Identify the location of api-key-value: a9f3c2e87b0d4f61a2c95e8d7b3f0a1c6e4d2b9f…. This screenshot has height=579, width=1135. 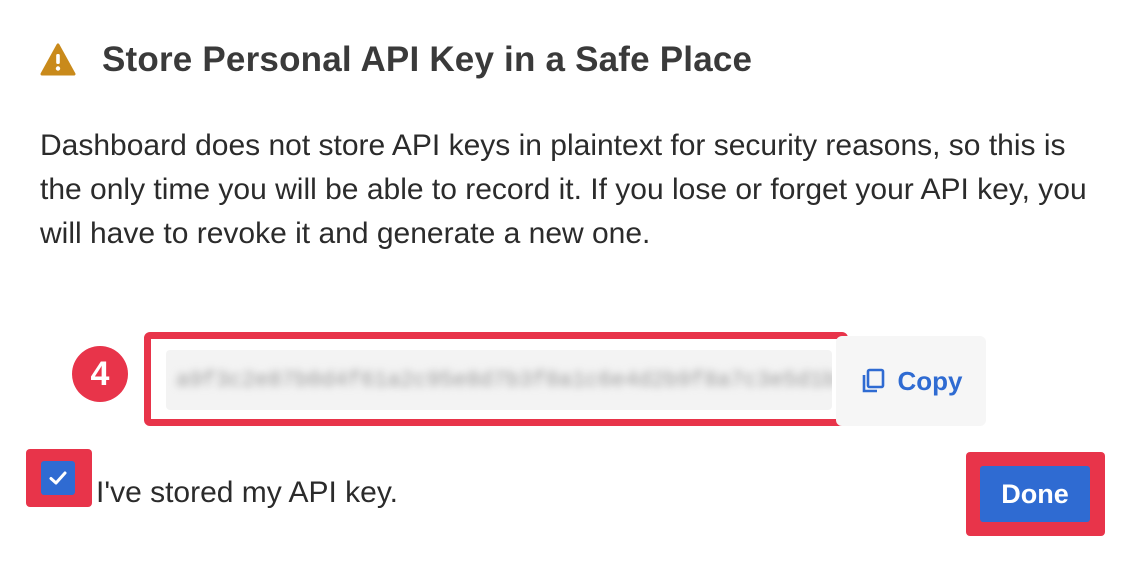
(504, 380).